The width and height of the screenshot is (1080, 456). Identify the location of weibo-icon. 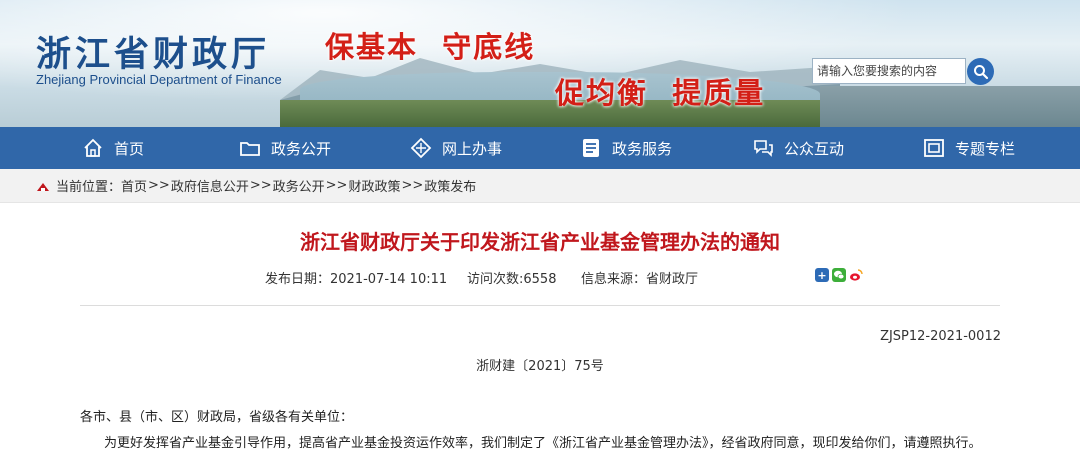
(856, 275).